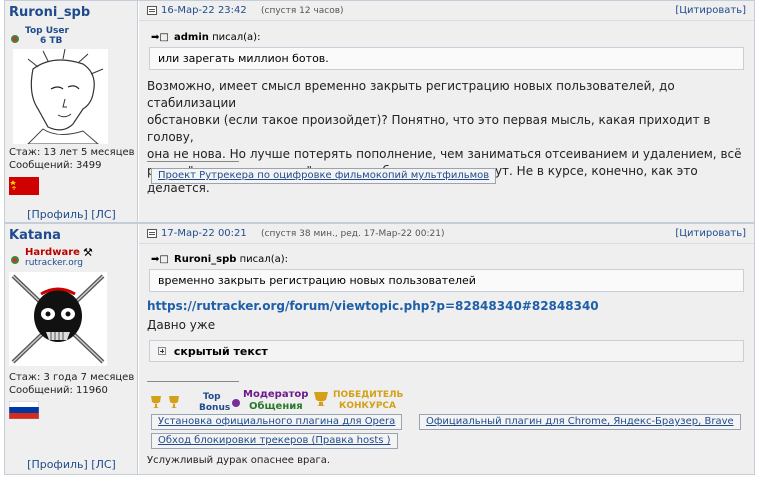  Describe the element at coordinates (277, 422) in the screenshot. I see `signature-button-opera: Установка официального плагина для Opera` at that location.